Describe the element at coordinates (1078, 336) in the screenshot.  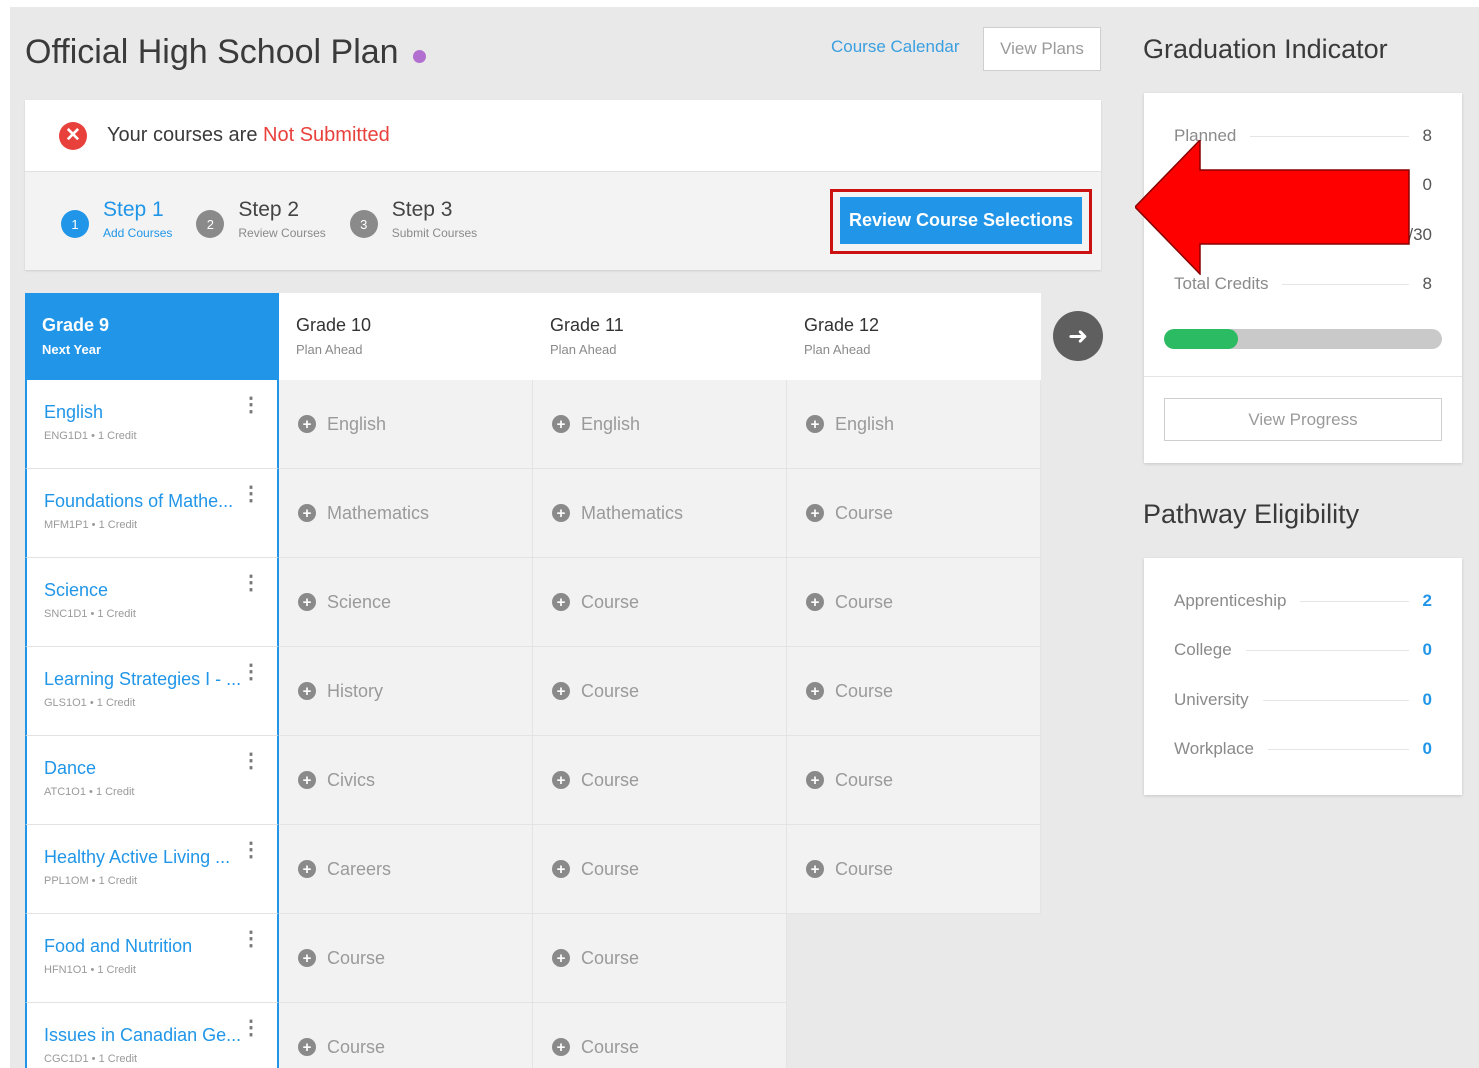
I see `next-grades-arrow-icon: ➜` at that location.